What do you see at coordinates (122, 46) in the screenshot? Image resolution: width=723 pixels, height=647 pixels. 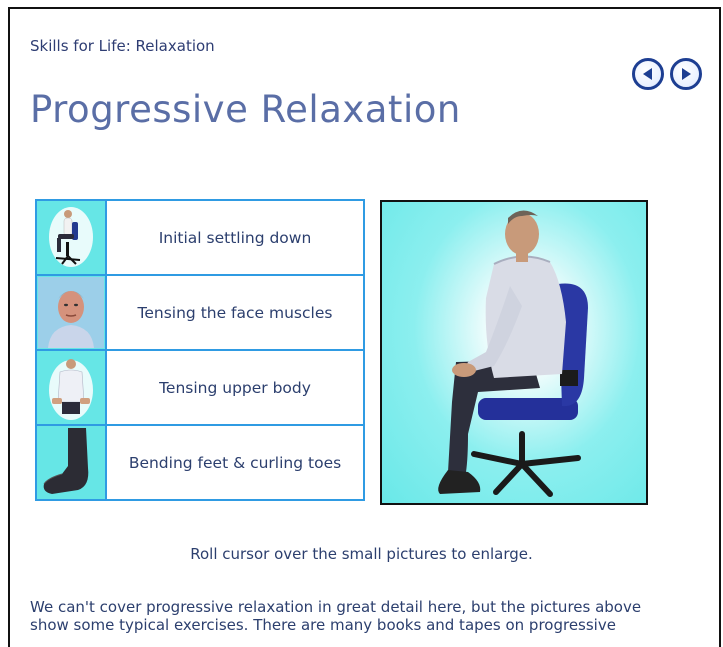 I see `breadcrumb: Skills for Life: Relaxation` at bounding box center [122, 46].